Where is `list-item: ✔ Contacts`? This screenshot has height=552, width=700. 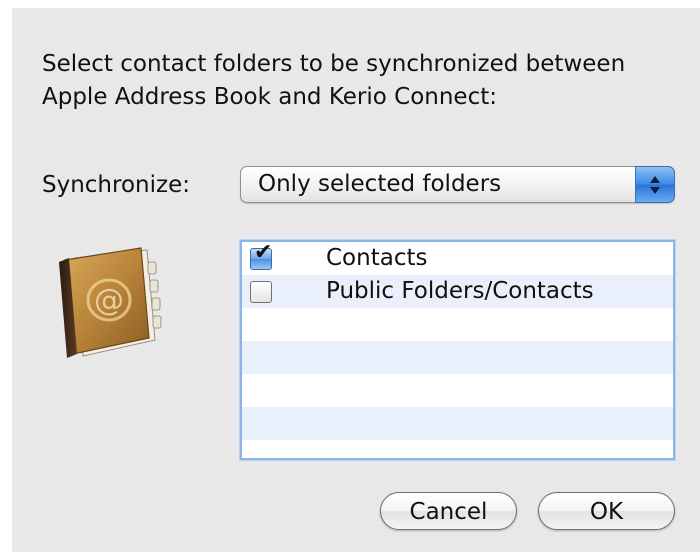 list-item: ✔ Contacts is located at coordinates (457, 258).